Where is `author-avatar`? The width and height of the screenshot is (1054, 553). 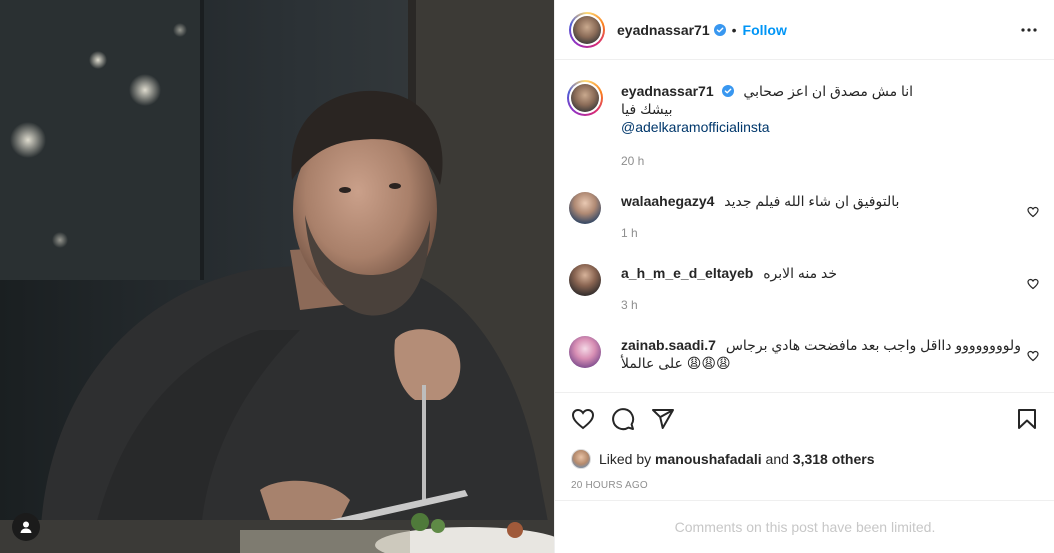
author-avatar is located at coordinates (587, 29).